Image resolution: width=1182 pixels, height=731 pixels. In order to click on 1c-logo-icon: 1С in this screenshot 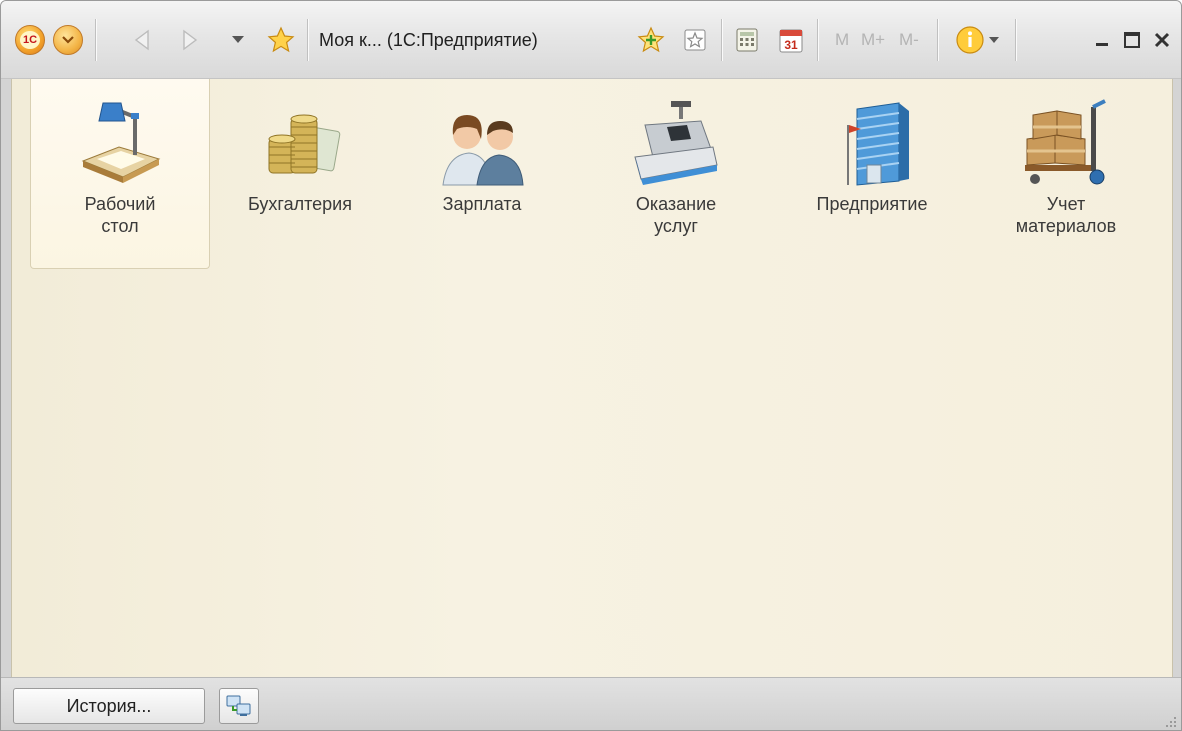, I will do `click(30, 40)`.